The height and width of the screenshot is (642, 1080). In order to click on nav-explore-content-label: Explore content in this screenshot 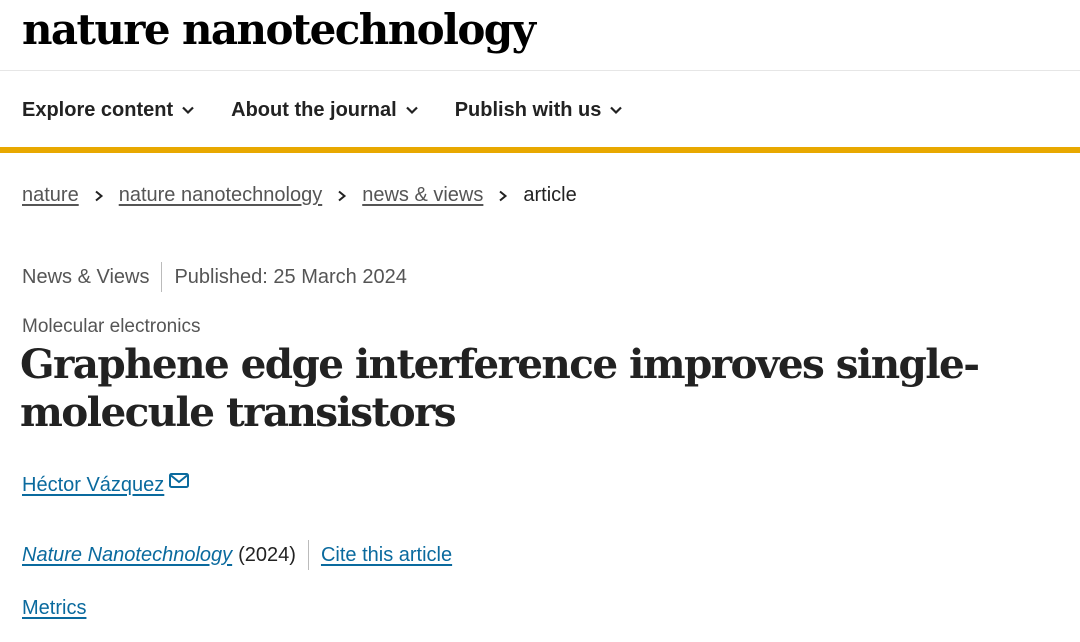, I will do `click(98, 109)`.